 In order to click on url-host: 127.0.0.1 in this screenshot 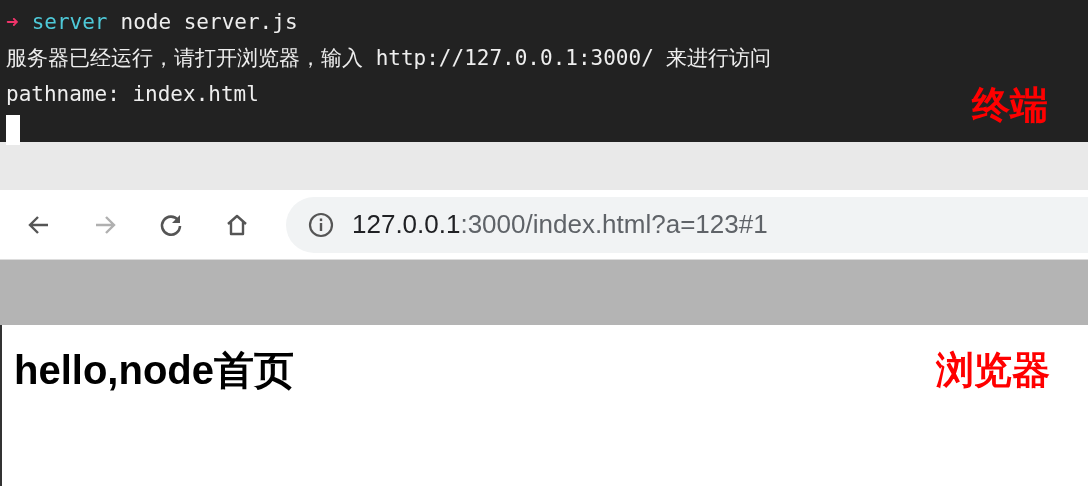, I will do `click(406, 224)`.